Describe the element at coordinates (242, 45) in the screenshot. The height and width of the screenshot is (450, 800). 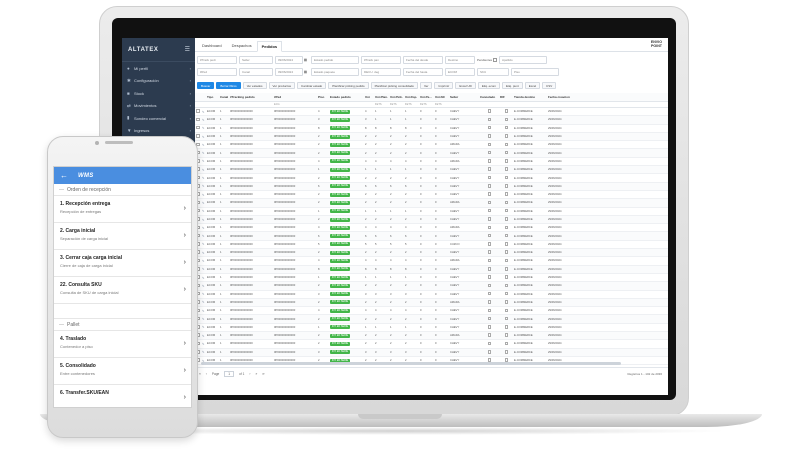
I see `tab-despachos: Despachos` at that location.